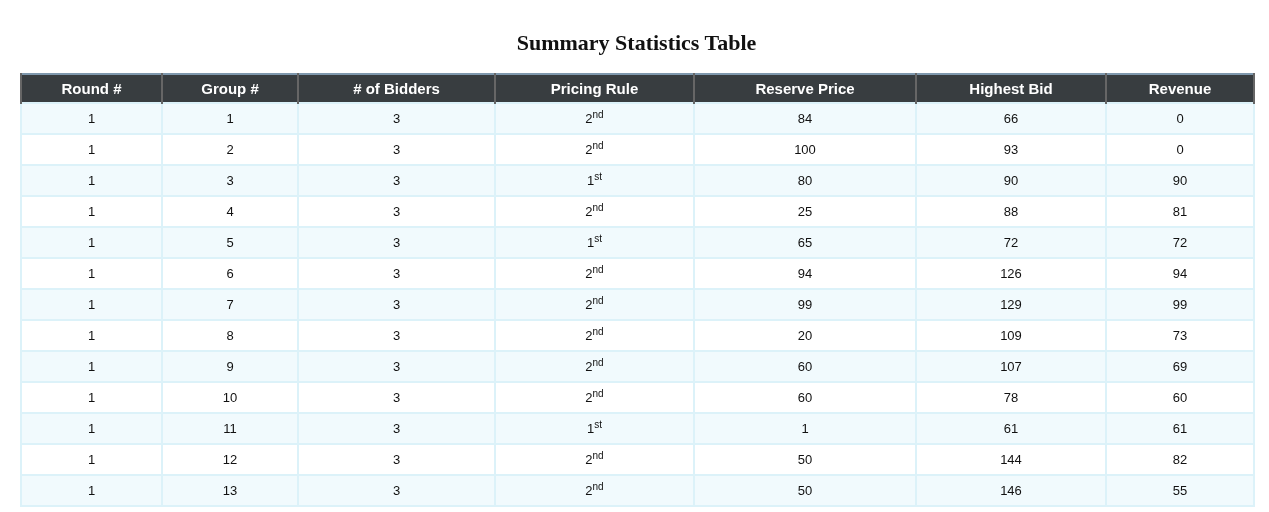  What do you see at coordinates (805, 89) in the screenshot?
I see `column-header: Reserve Price` at bounding box center [805, 89].